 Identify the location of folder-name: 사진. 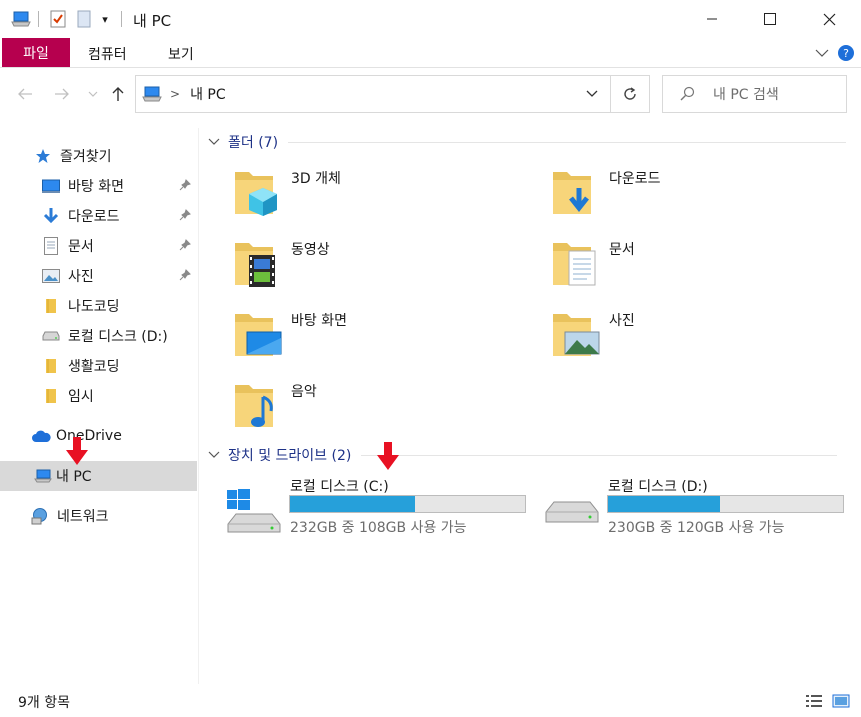
(622, 321).